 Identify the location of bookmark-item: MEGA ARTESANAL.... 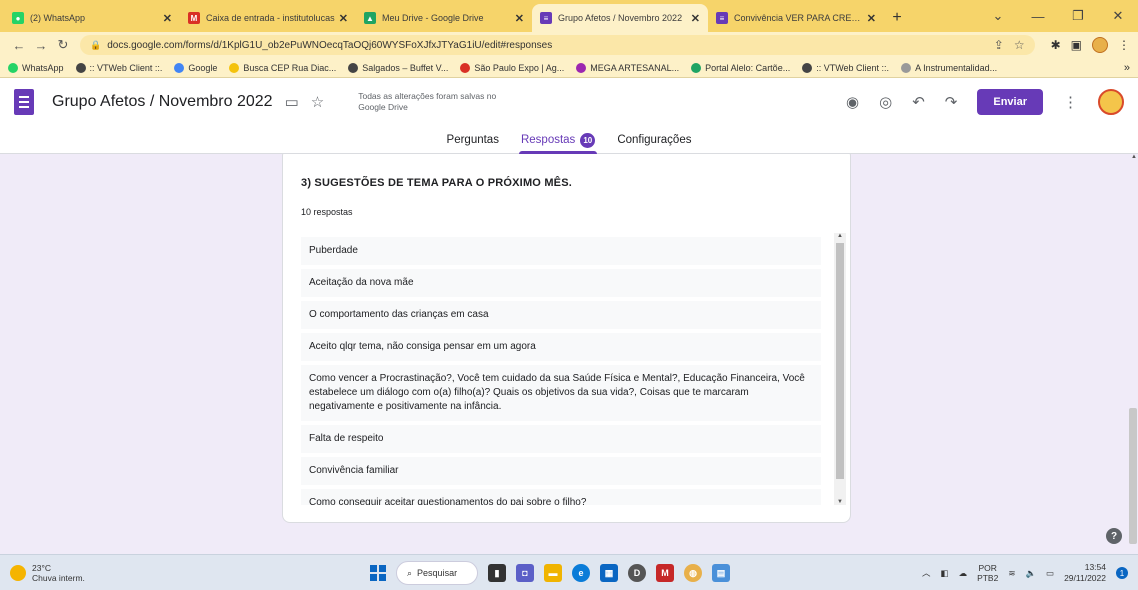
(628, 67).